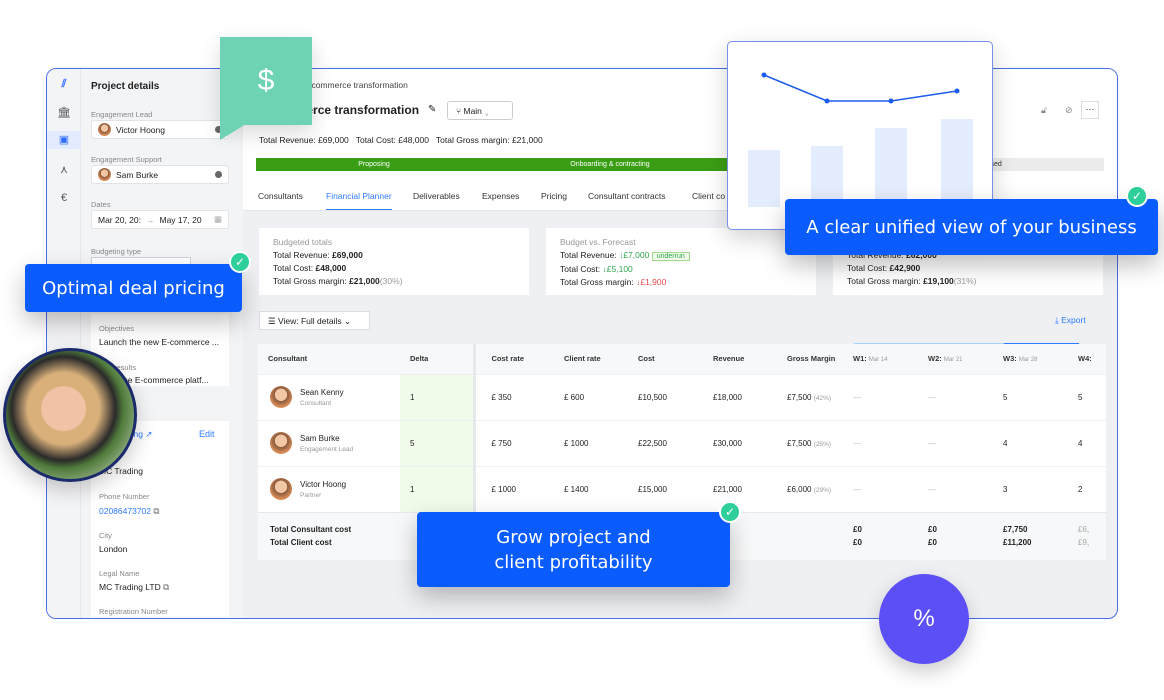 The width and height of the screenshot is (1164, 700). Describe the element at coordinates (64, 343) in the screenshot. I see `icon-rail: ⫽ 🏛 ▣ ⋏ €` at that location.